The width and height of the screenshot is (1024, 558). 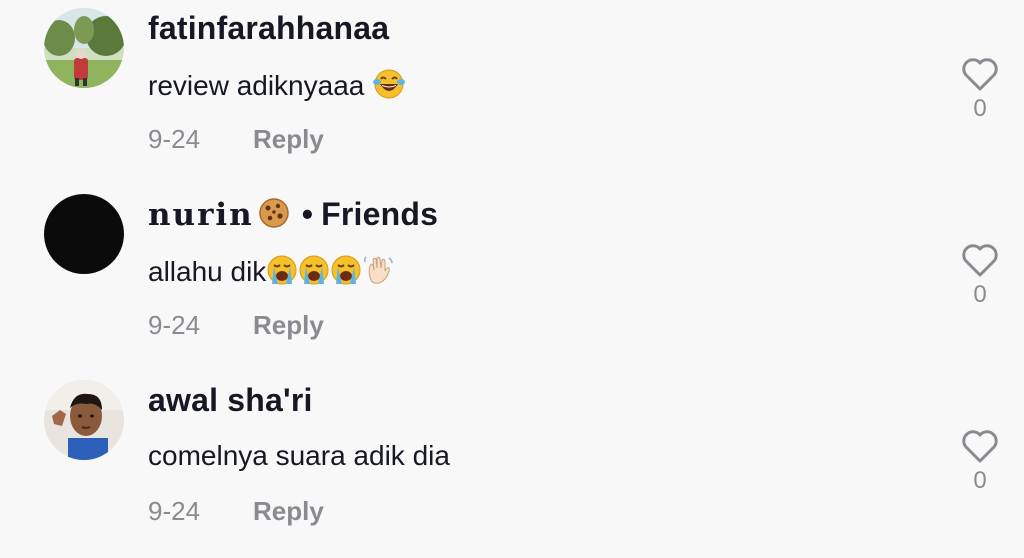 I want to click on username-text: awal sha'ri, so click(x=230, y=400).